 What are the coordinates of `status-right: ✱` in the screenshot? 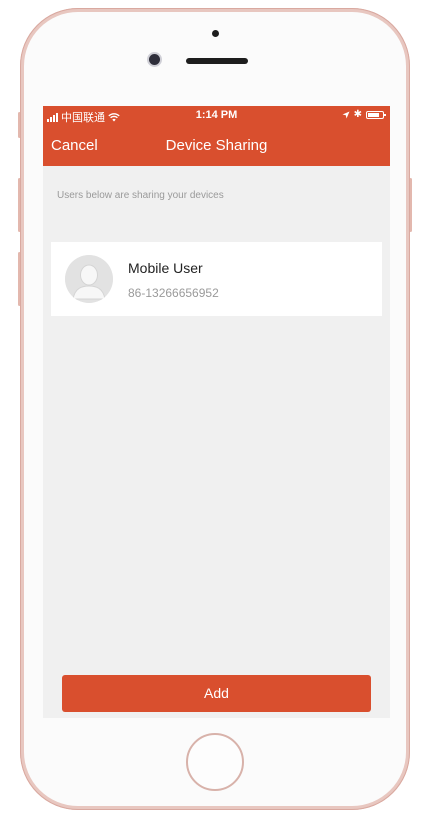 It's located at (364, 114).